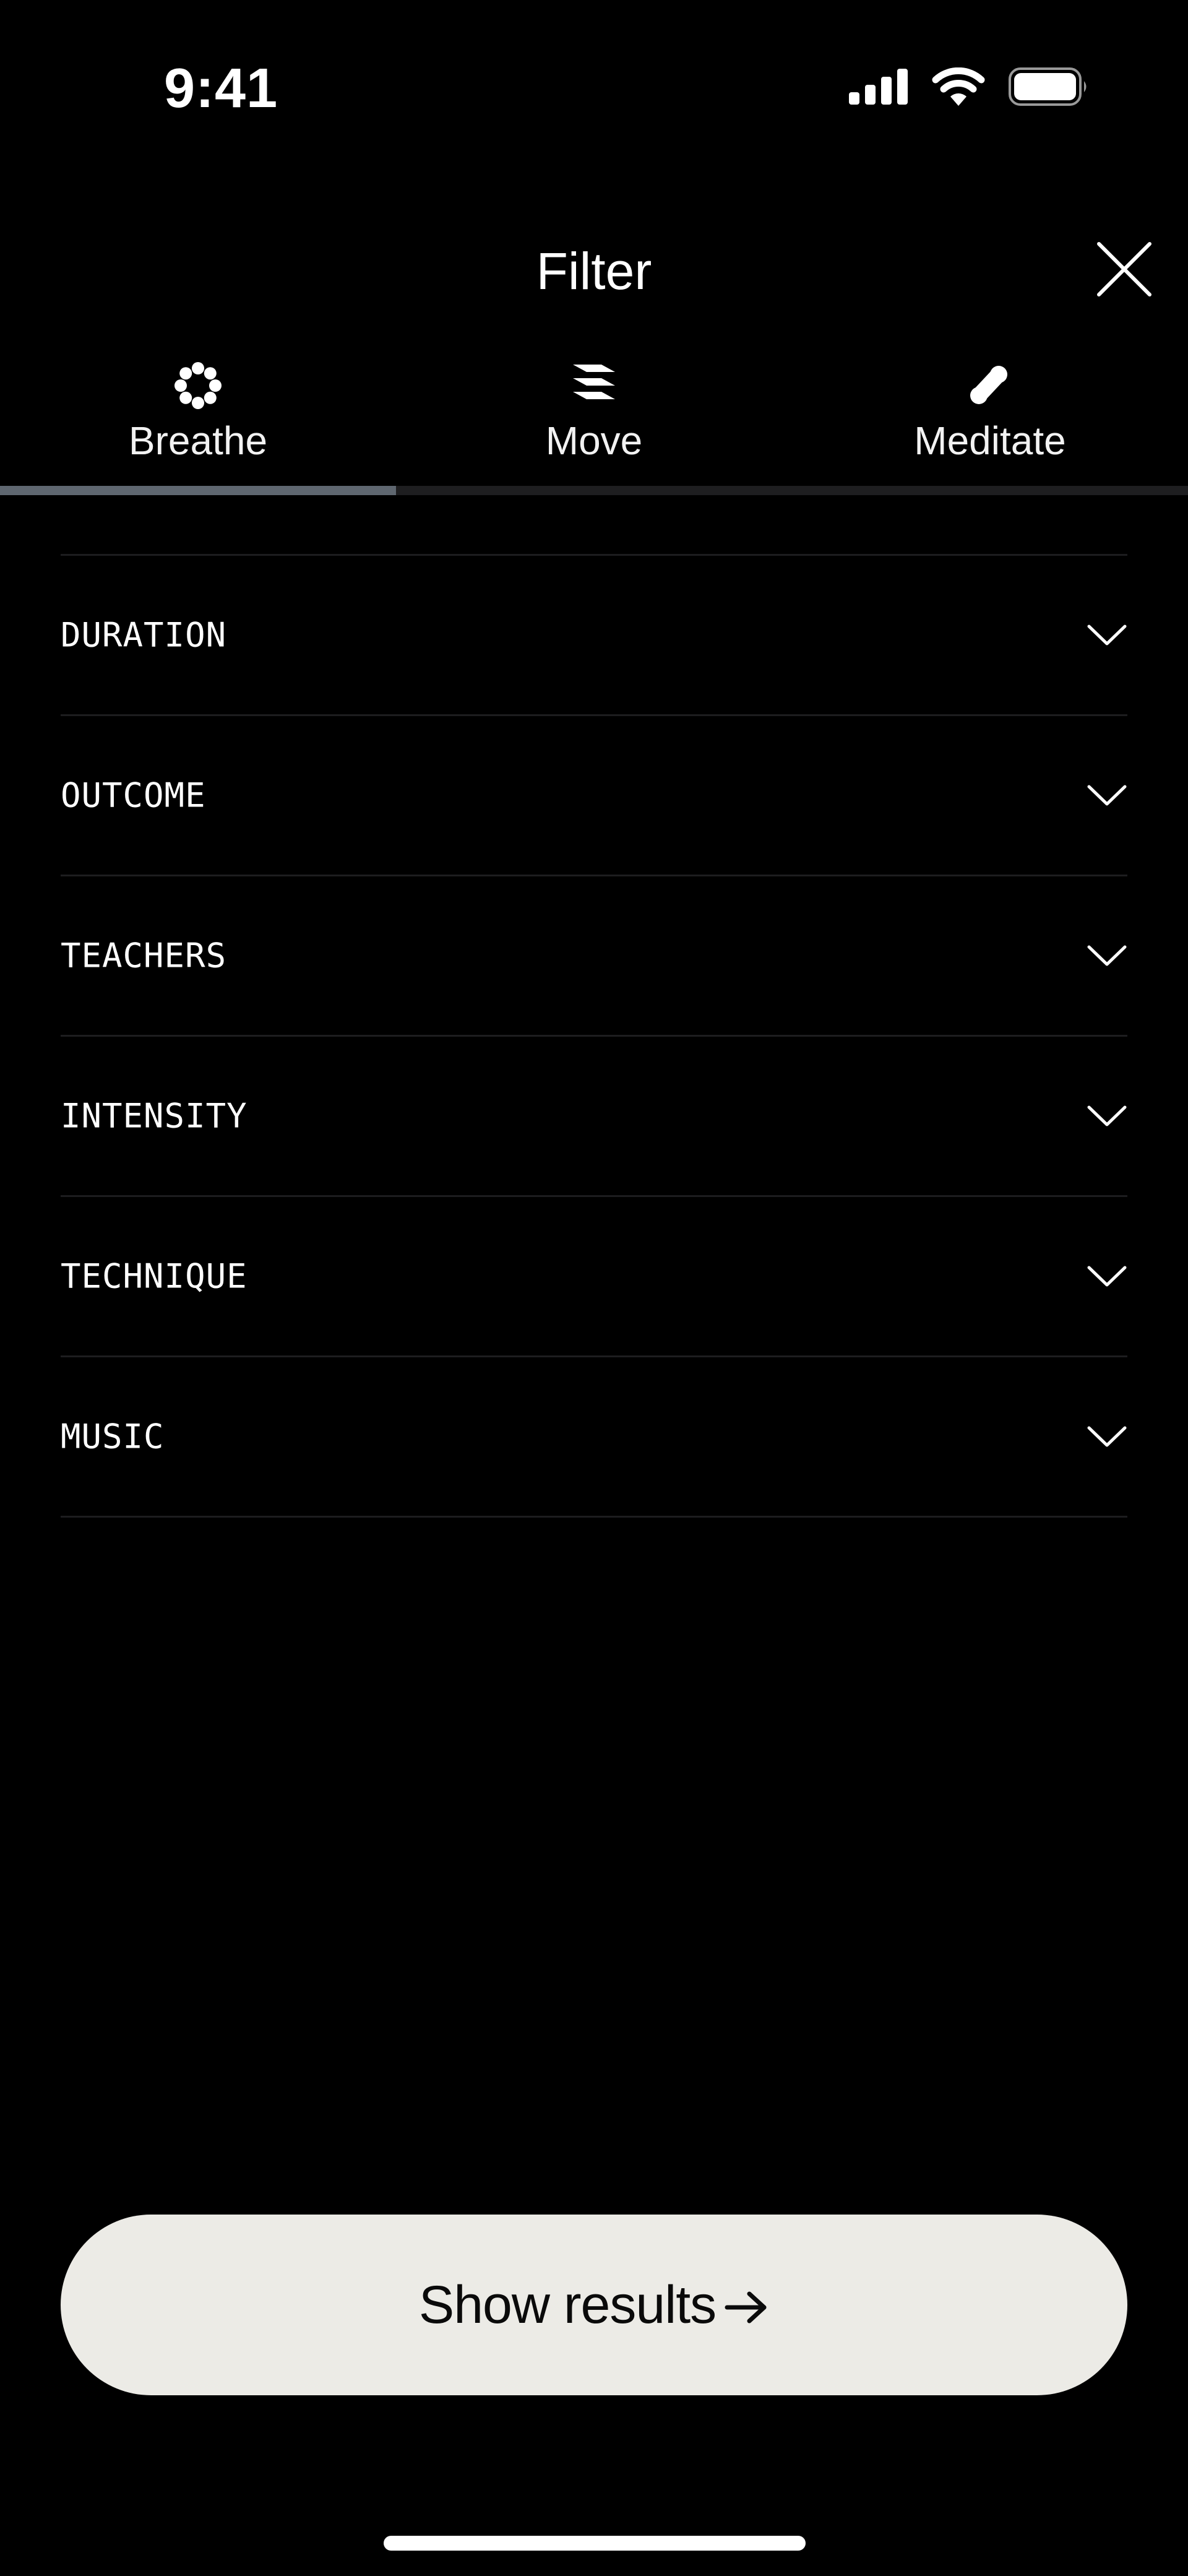 The height and width of the screenshot is (2576, 1188). What do you see at coordinates (878, 87) in the screenshot?
I see `cellular-signal-icon` at bounding box center [878, 87].